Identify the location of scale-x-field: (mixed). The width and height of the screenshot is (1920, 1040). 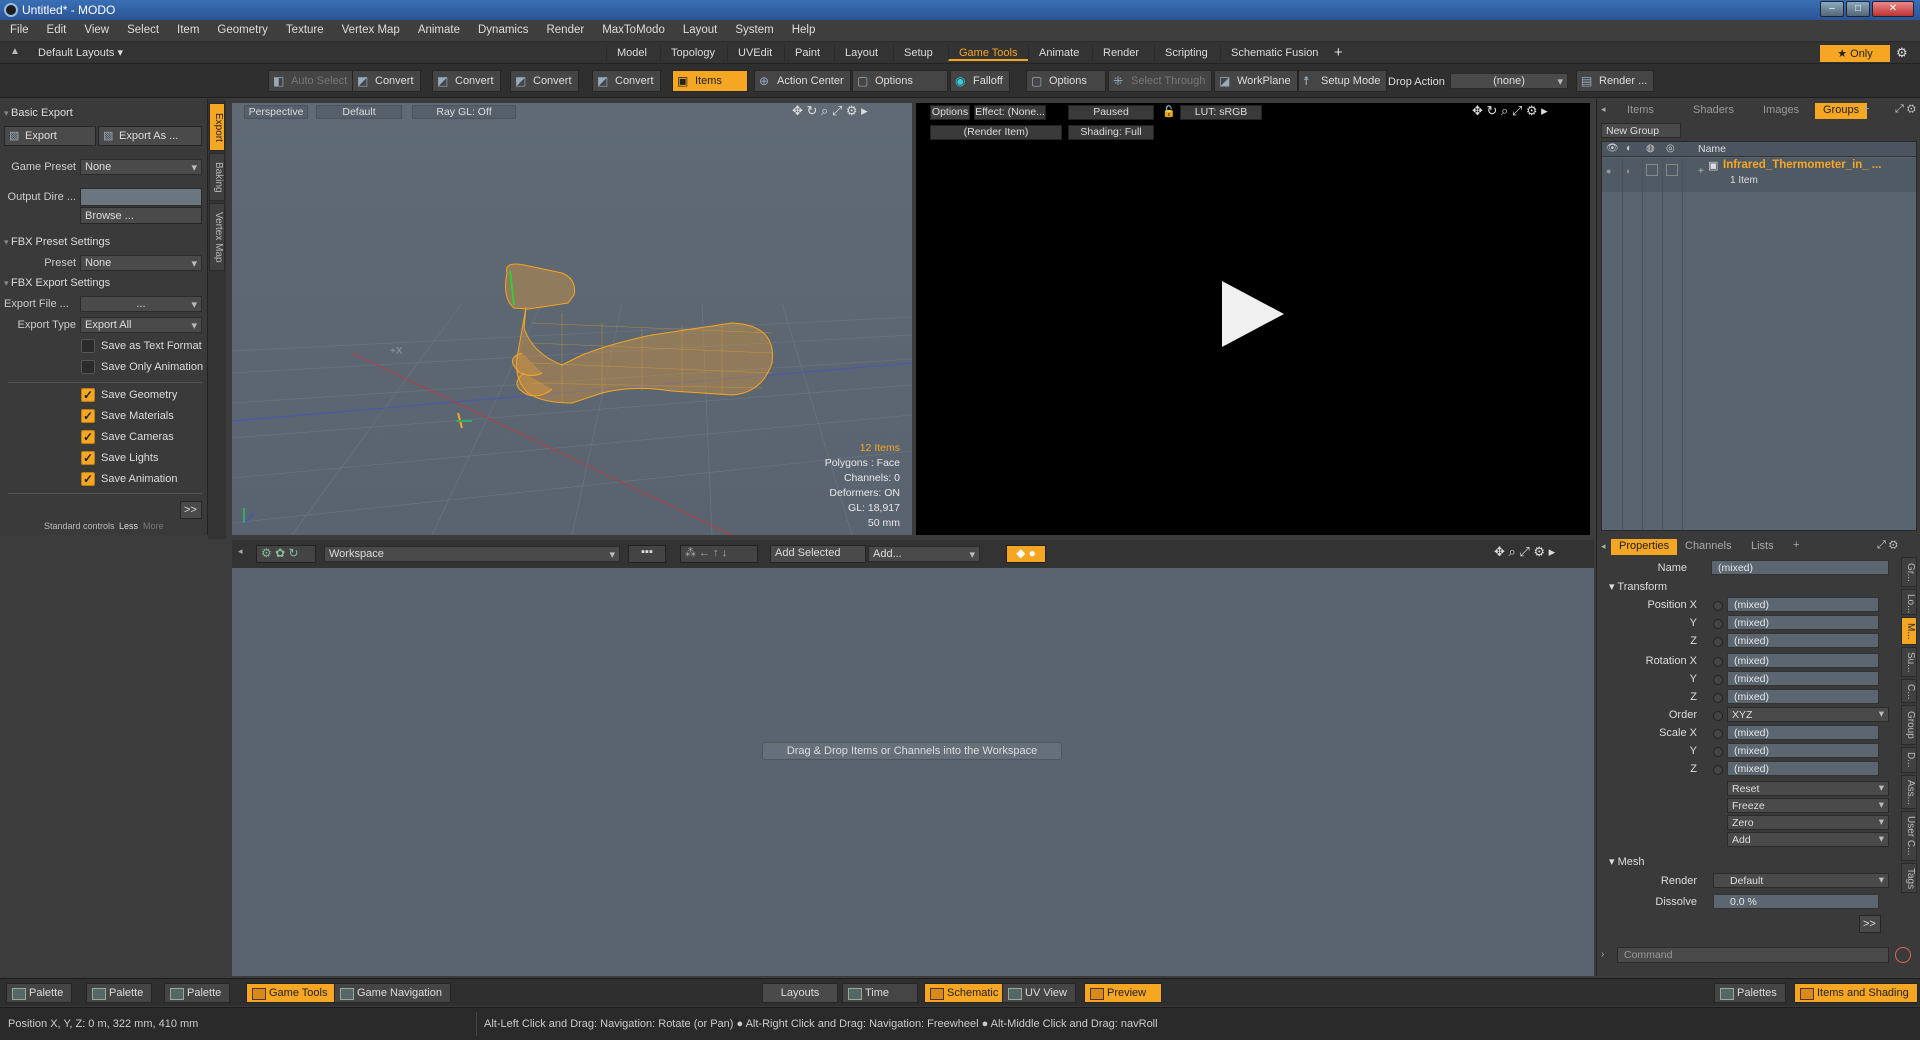
(1803, 732).